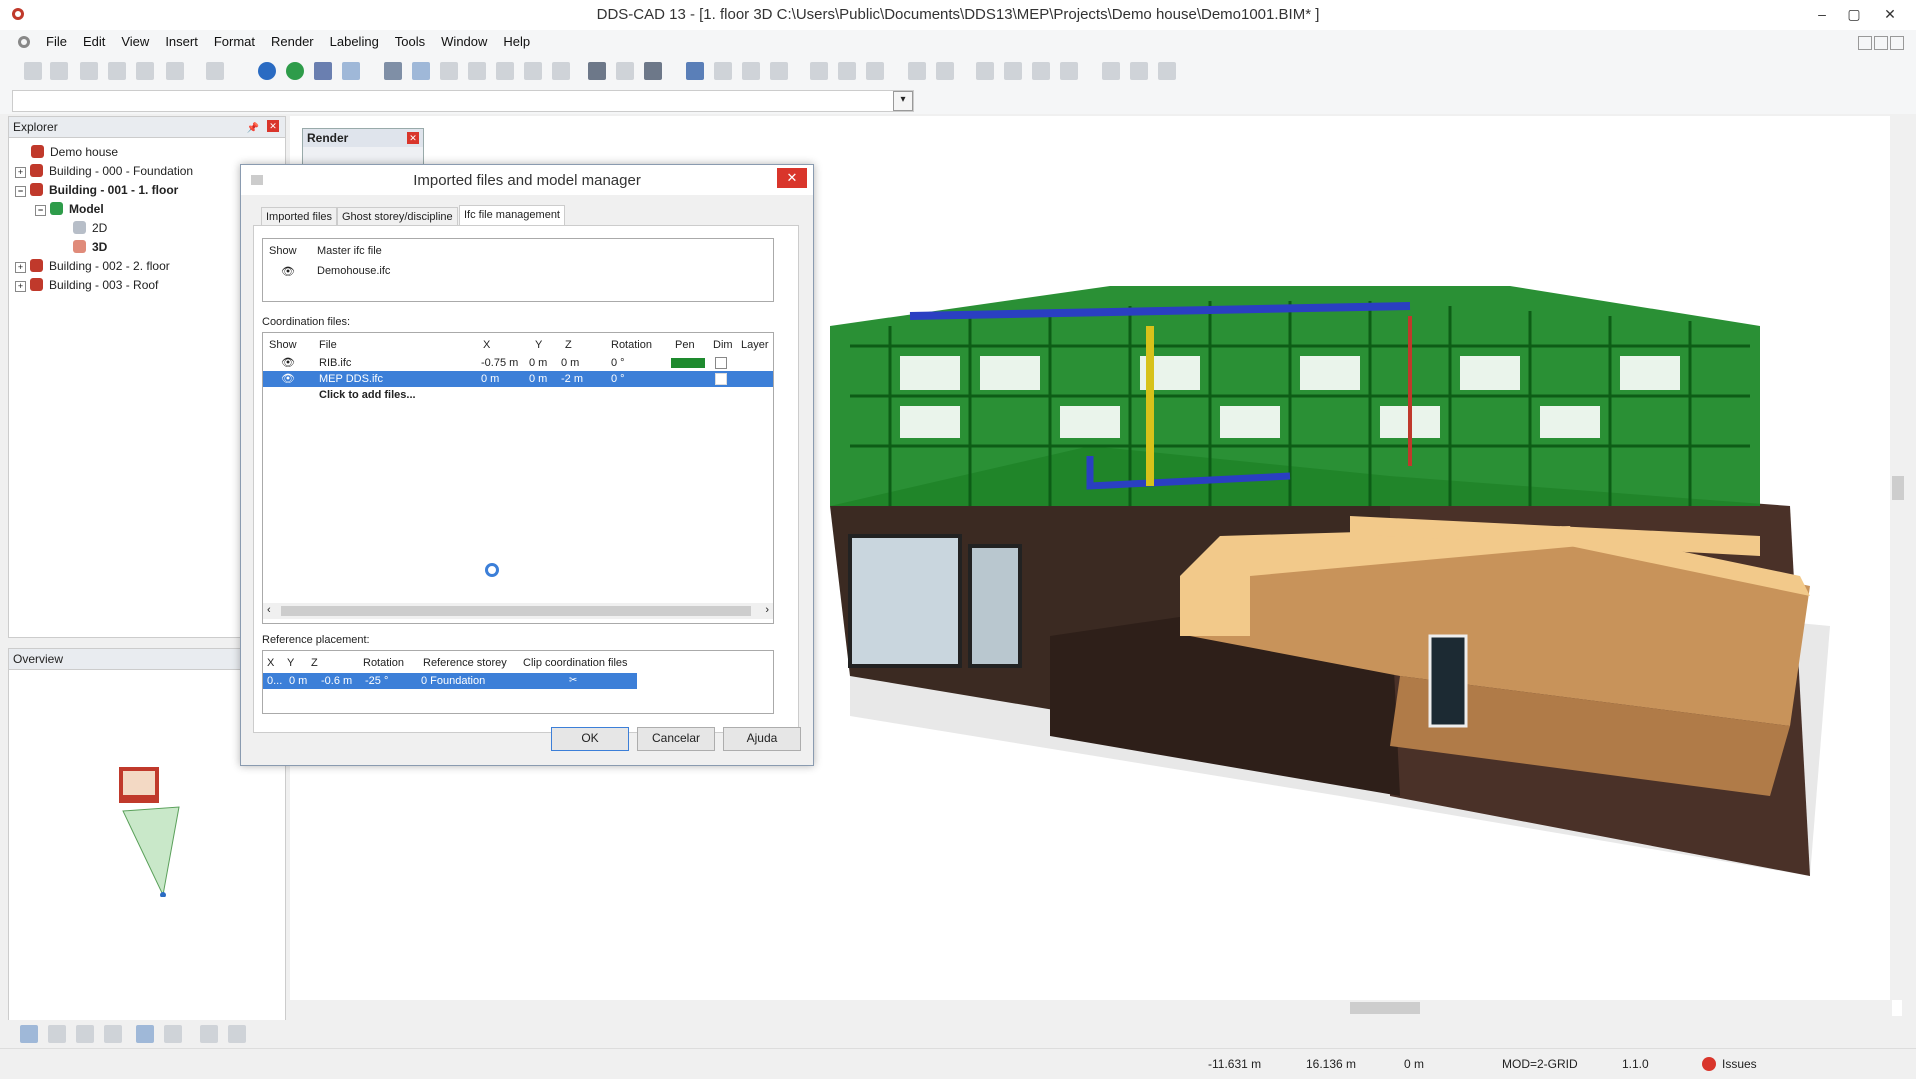  Describe the element at coordinates (1139, 71) in the screenshot. I see `group-icon` at that location.